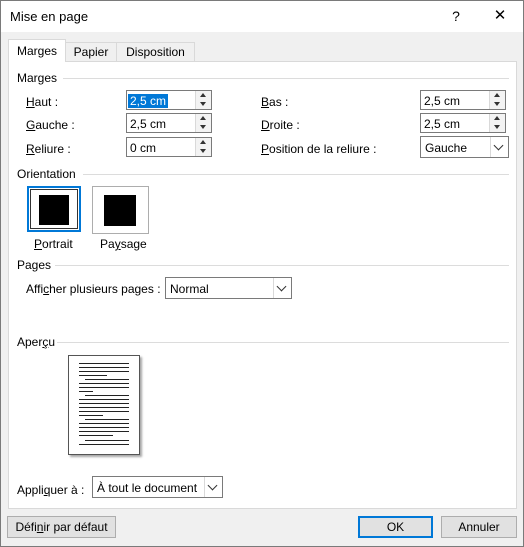  I want to click on gutter-value: 0 cm, so click(143, 148).